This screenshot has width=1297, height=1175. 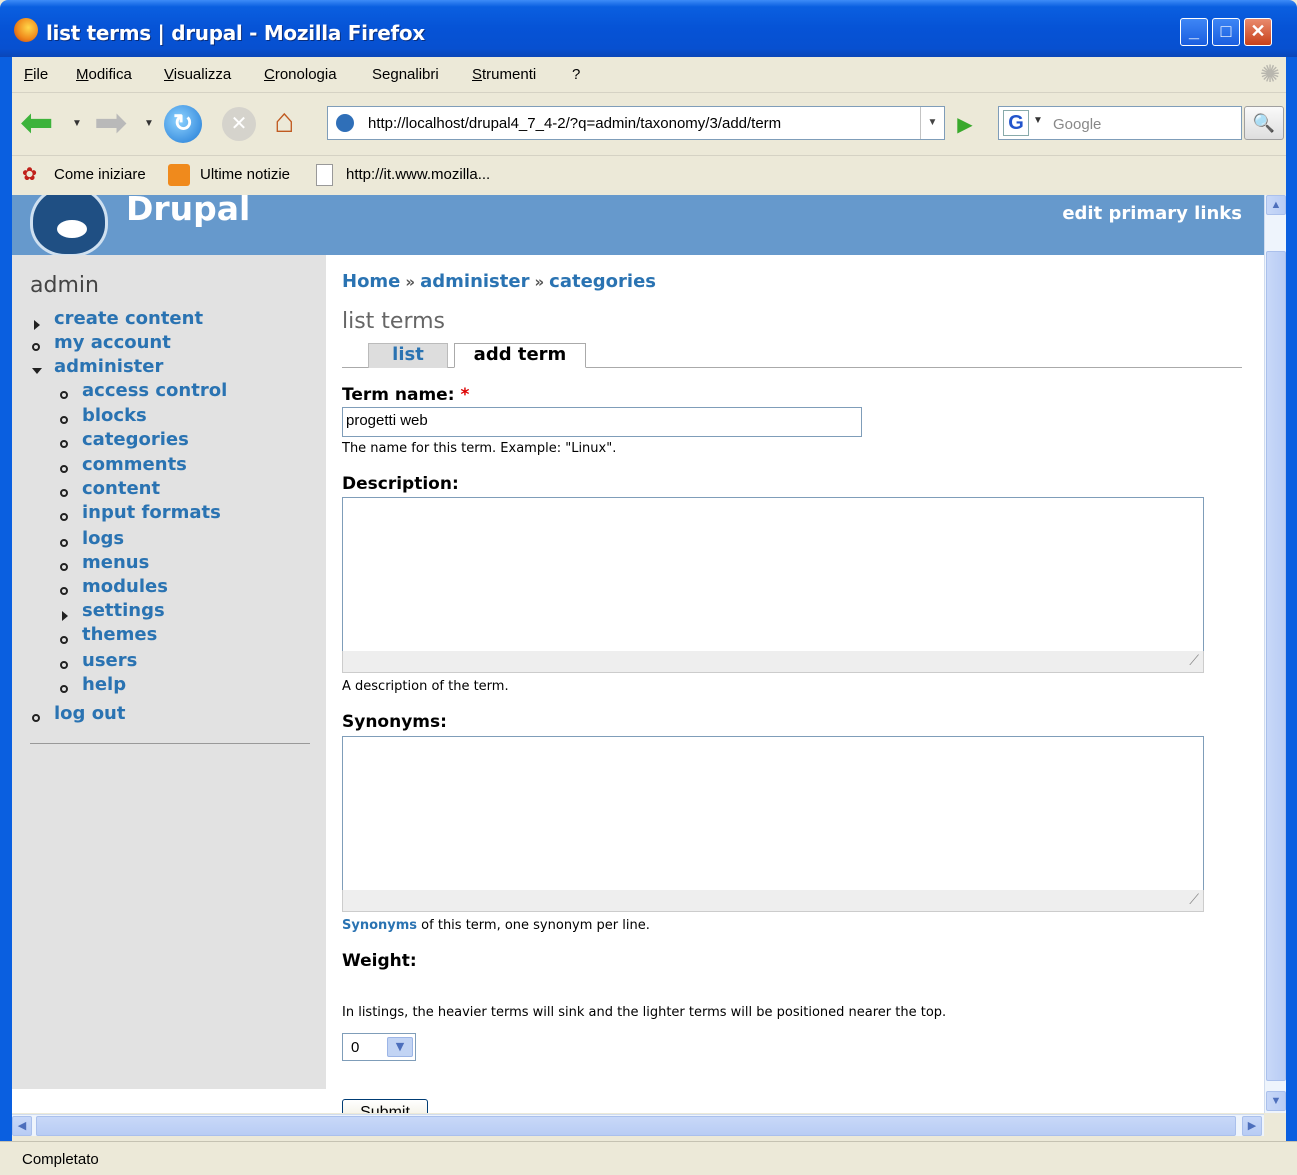 What do you see at coordinates (1276, 1101) in the screenshot?
I see `scroll-down-icon: ▼` at bounding box center [1276, 1101].